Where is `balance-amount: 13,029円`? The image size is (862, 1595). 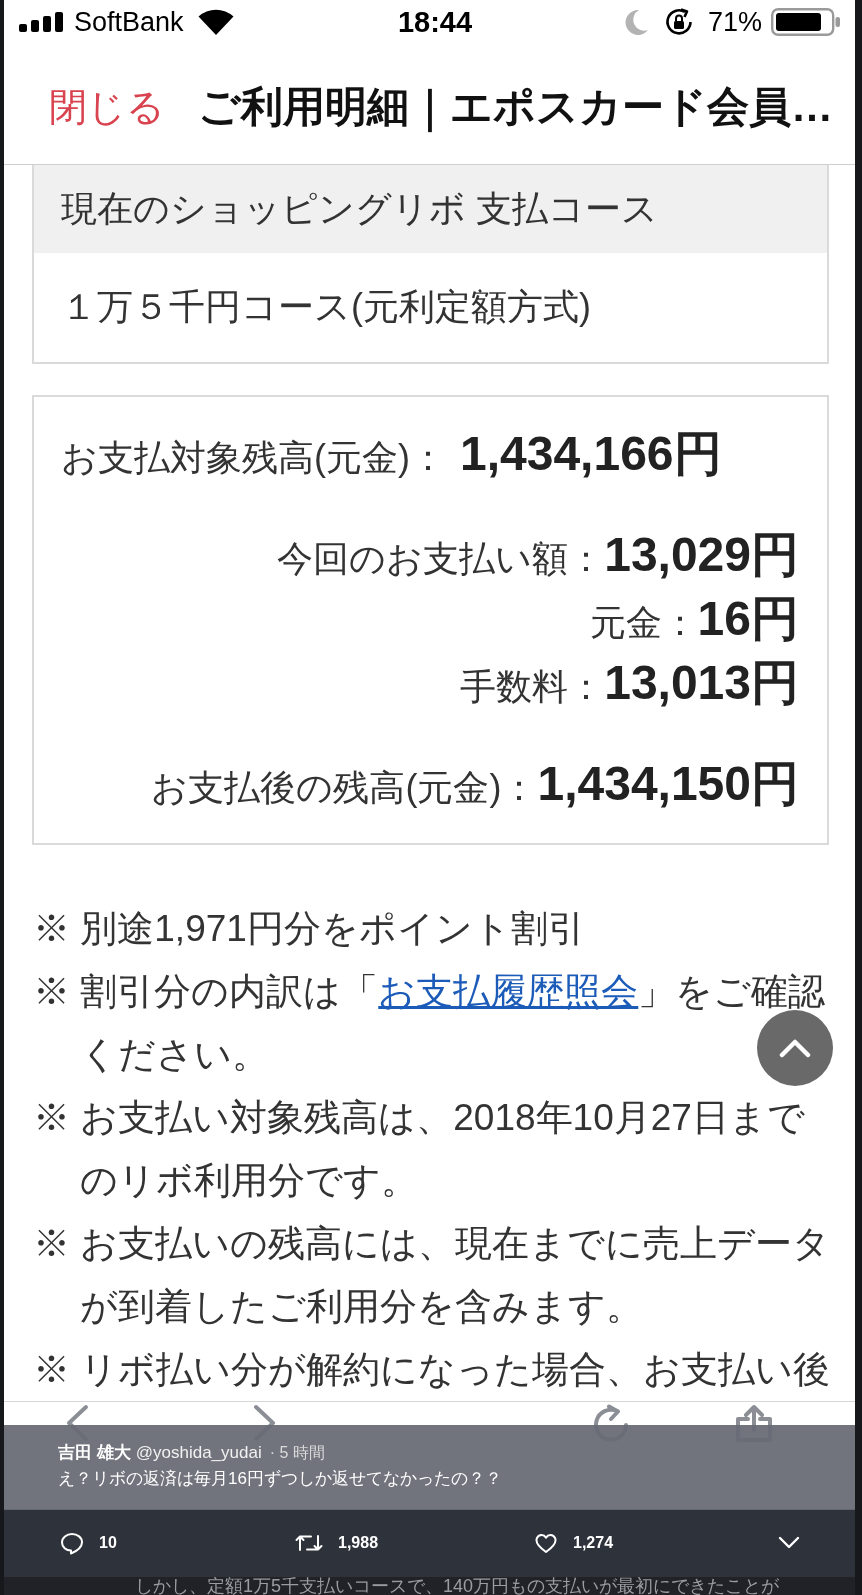 balance-amount: 13,029円 is located at coordinates (701, 555).